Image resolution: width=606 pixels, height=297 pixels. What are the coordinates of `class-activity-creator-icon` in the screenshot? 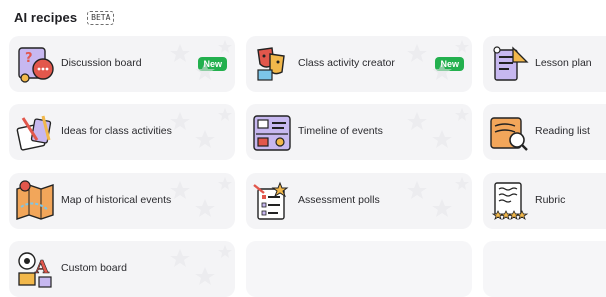 It's located at (271, 64).